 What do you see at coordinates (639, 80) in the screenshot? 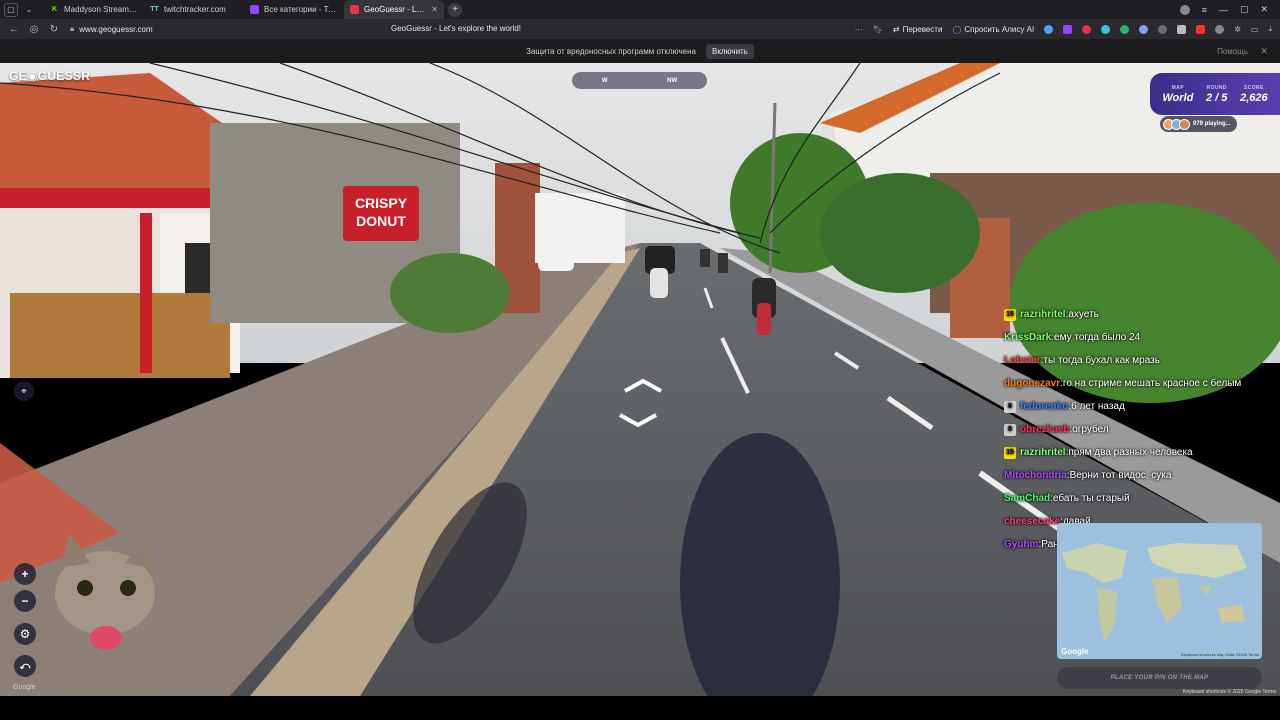
I see `compass-bar: W NW` at bounding box center [639, 80].